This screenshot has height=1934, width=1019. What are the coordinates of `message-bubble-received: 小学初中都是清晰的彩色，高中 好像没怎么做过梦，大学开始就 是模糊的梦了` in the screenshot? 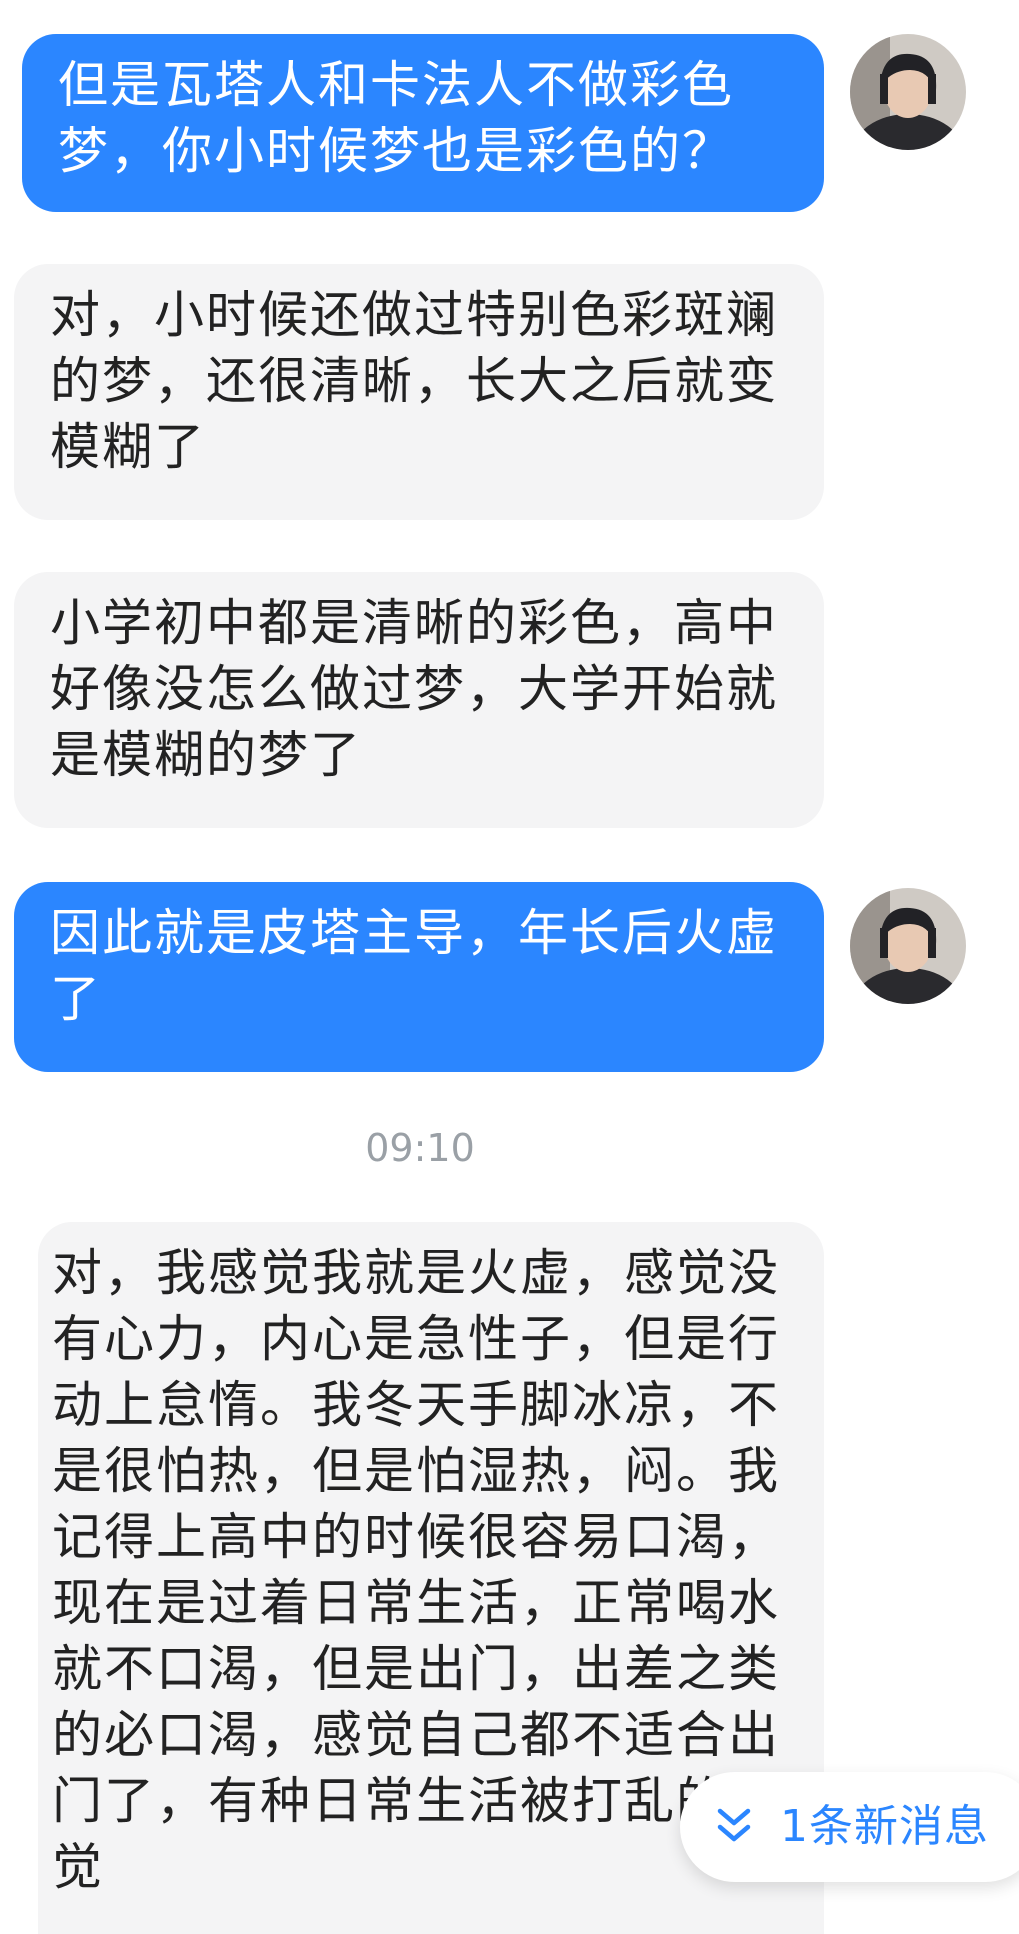 It's located at (419, 700).